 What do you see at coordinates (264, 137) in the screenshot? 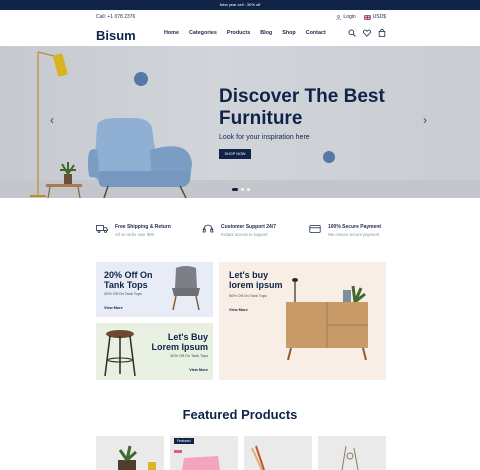
I see `hero-subtitle: Look for your inspiration here` at bounding box center [264, 137].